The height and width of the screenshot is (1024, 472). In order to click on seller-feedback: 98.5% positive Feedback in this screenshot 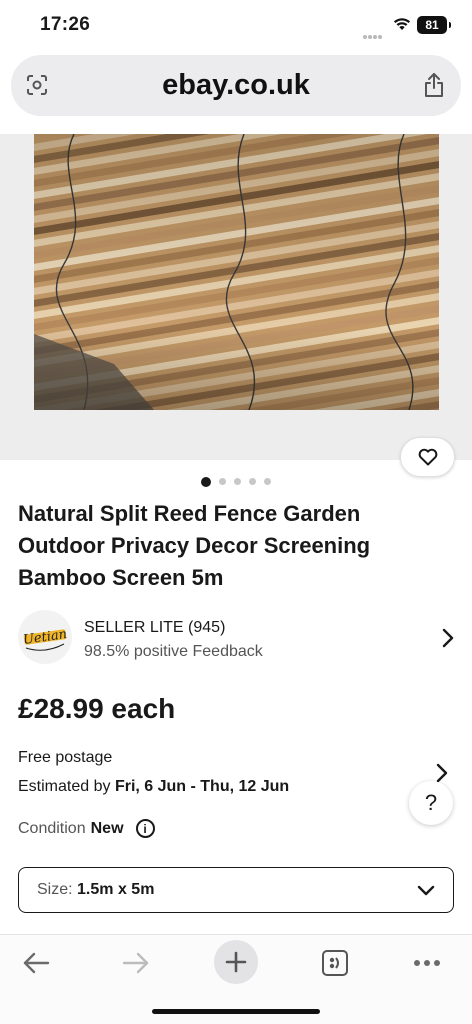, I will do `click(173, 651)`.